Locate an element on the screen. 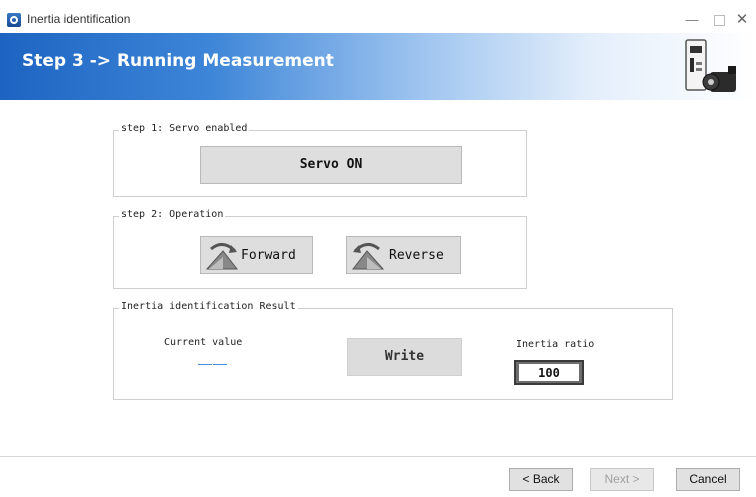 This screenshot has width=756, height=497. servo-enable-group: step 1: Servo enabled Servo ON is located at coordinates (320, 160).